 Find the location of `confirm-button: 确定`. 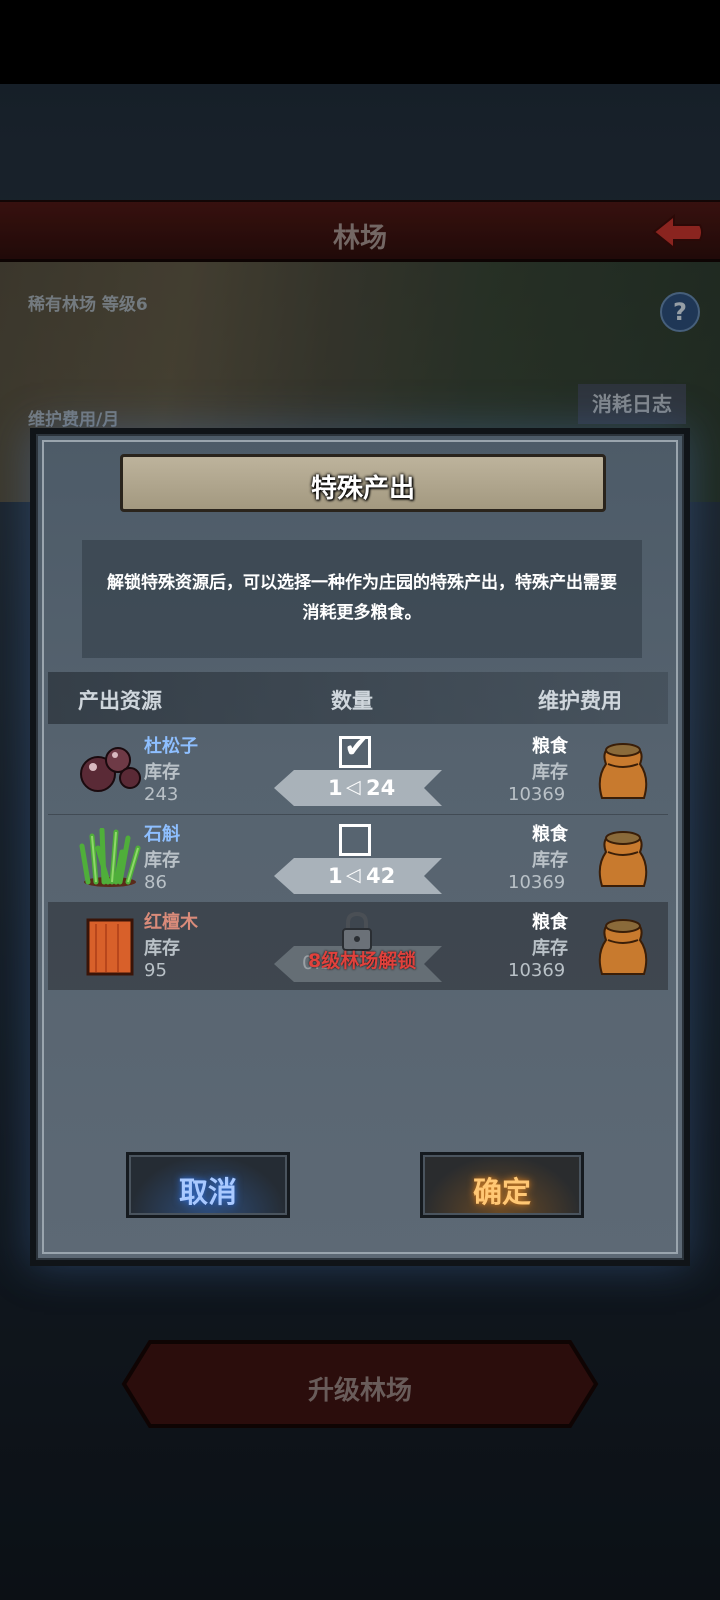

confirm-button: 确定 is located at coordinates (502, 1185).